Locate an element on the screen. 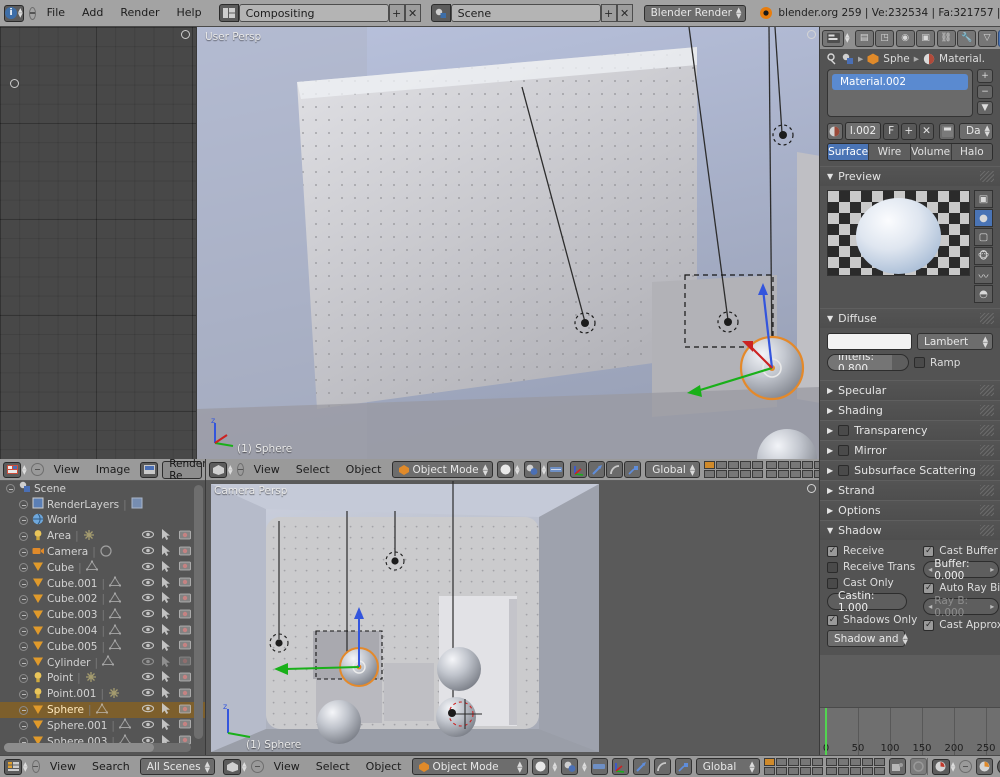 The width and height of the screenshot is (1000, 777). transform-orientation-dropdown: Global ▲ ▼ is located at coordinates (673, 469).